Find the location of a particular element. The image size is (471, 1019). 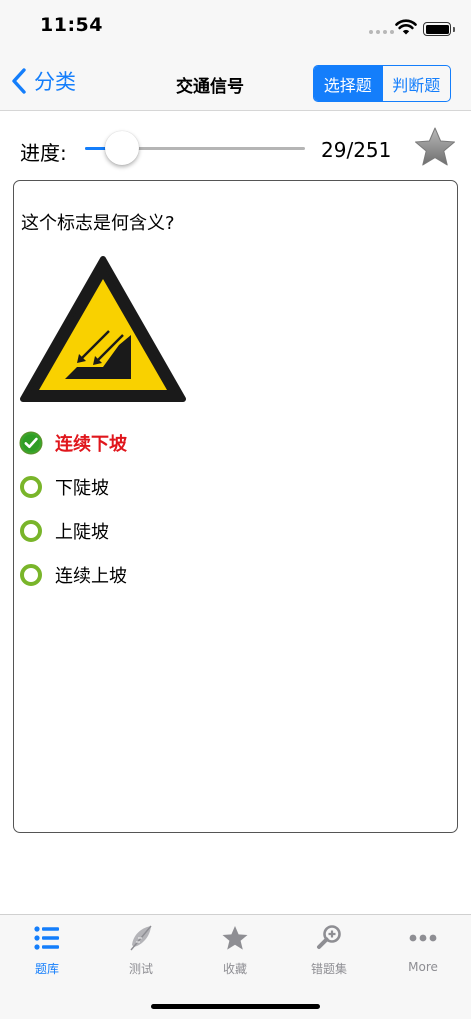

answer-options: 连续下坡 下陡坡 上陡坡 连续上坡 is located at coordinates (73, 509).